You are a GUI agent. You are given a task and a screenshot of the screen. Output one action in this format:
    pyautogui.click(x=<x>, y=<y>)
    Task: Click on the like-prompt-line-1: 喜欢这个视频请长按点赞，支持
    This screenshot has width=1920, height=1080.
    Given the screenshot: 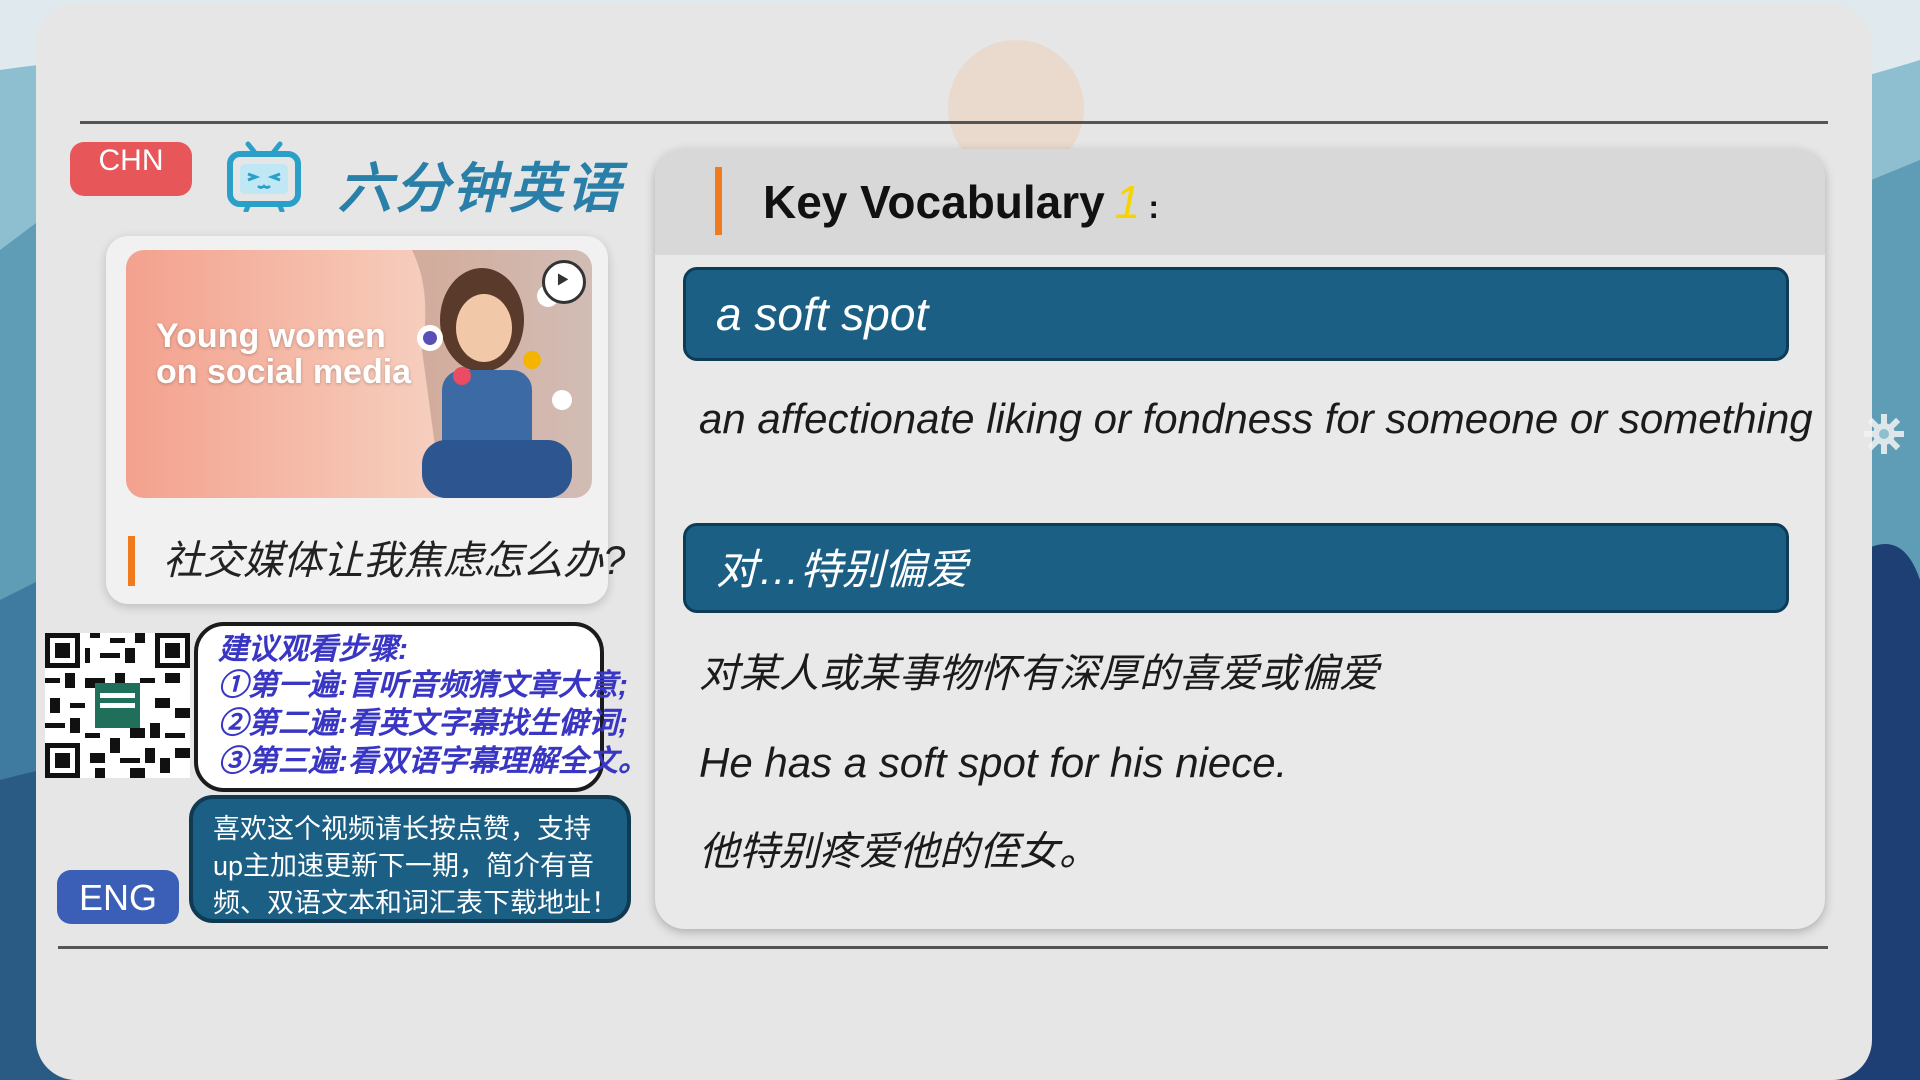 What is the action you would take?
    pyautogui.click(x=402, y=829)
    